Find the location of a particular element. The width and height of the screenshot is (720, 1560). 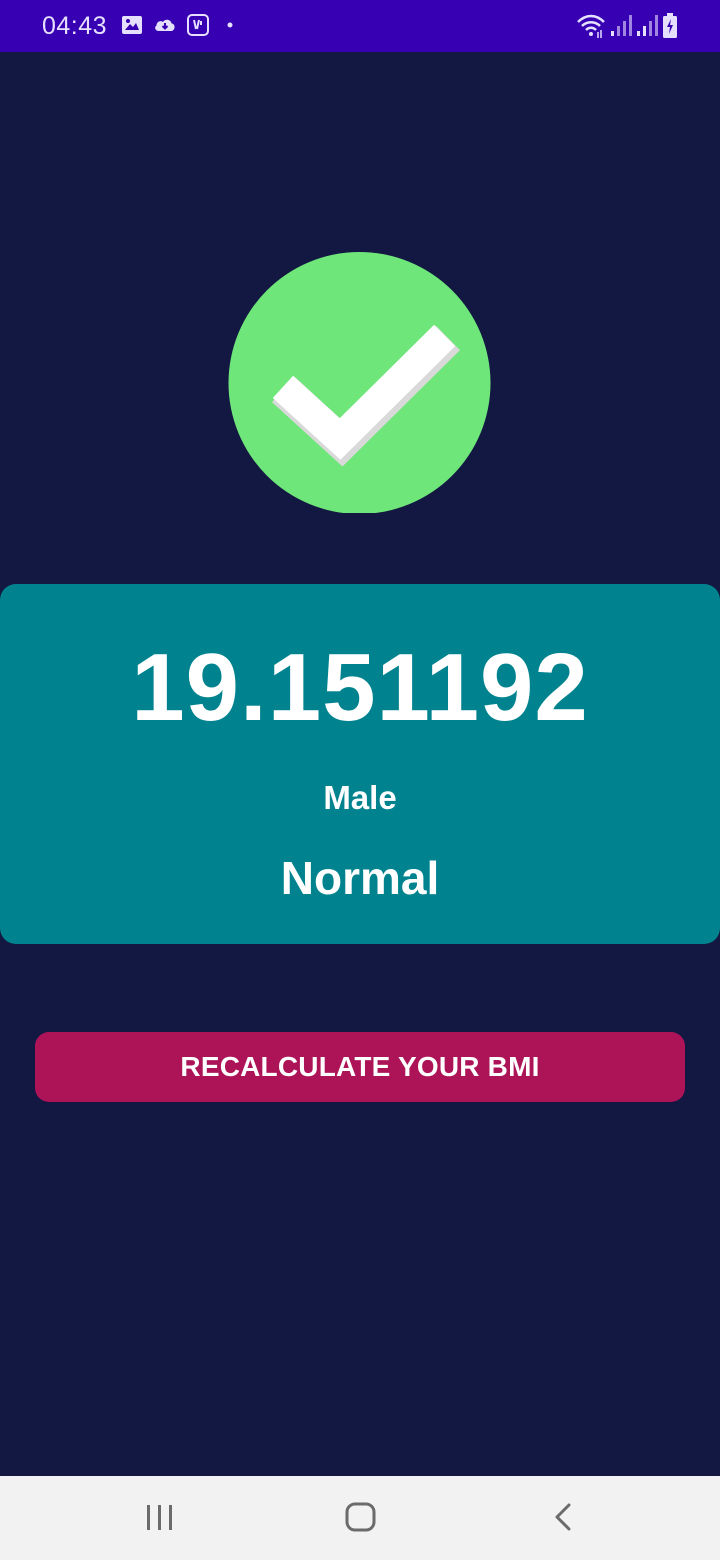

dot-icon is located at coordinates (230, 27).